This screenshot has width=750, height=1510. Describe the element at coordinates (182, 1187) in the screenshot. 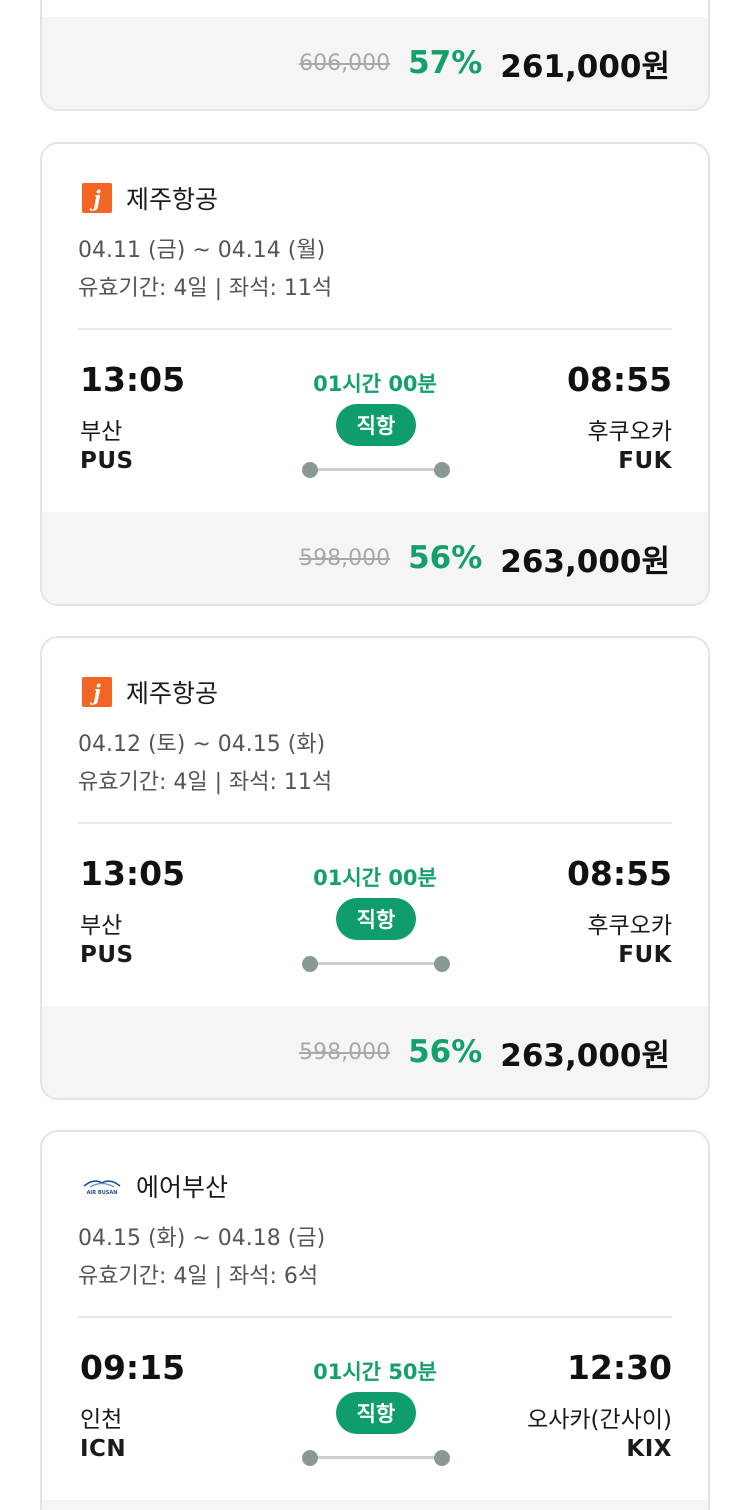

I see `airline-name: 에어부산` at that location.